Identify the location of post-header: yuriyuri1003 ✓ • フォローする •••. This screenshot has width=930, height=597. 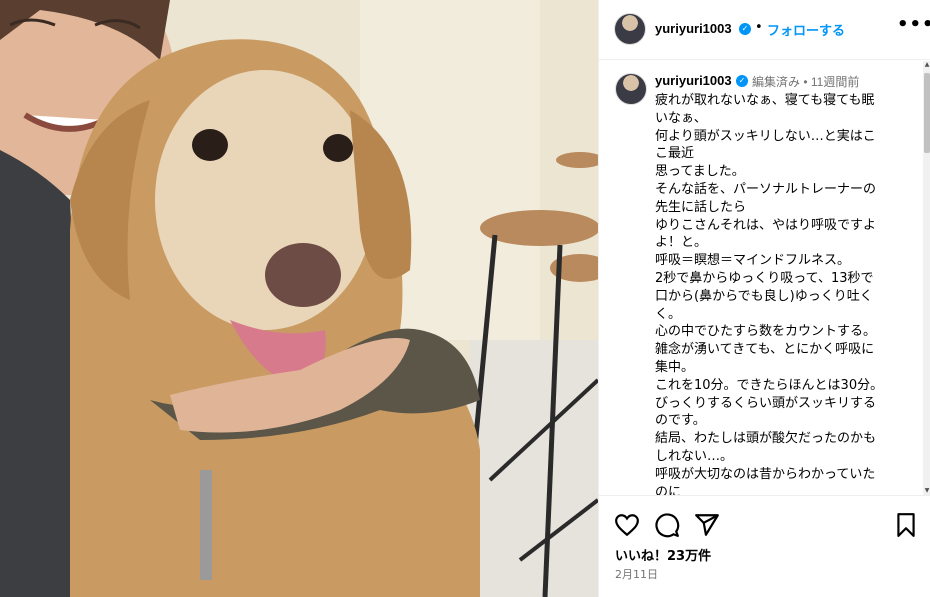
(764, 30).